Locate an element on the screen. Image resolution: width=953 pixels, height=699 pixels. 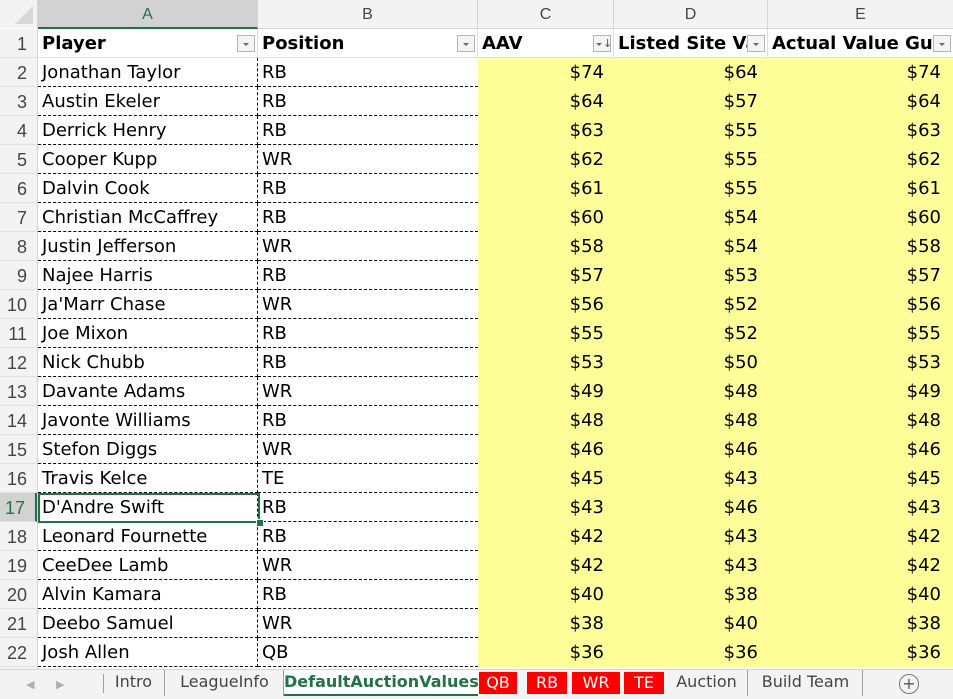
player-cell: Ja'Marr Chase is located at coordinates (148, 304).